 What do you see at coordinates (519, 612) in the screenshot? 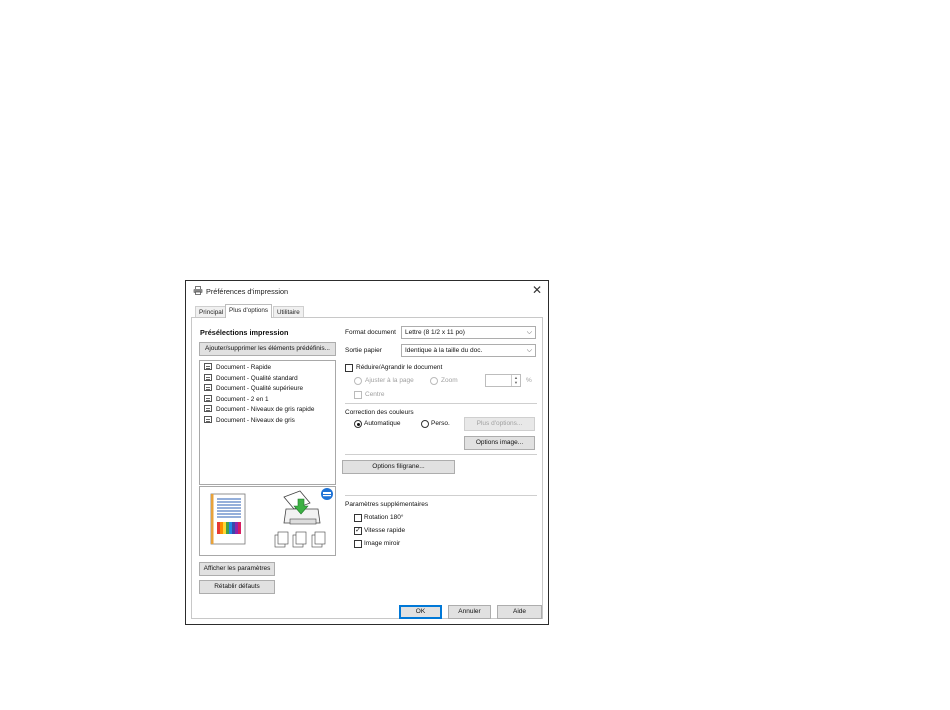
I see `help-button: Aide` at bounding box center [519, 612].